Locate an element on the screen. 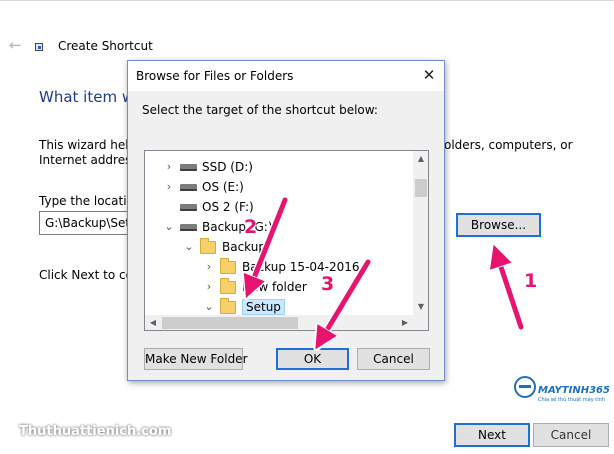  annotation-number-1: 1 is located at coordinates (531, 281).